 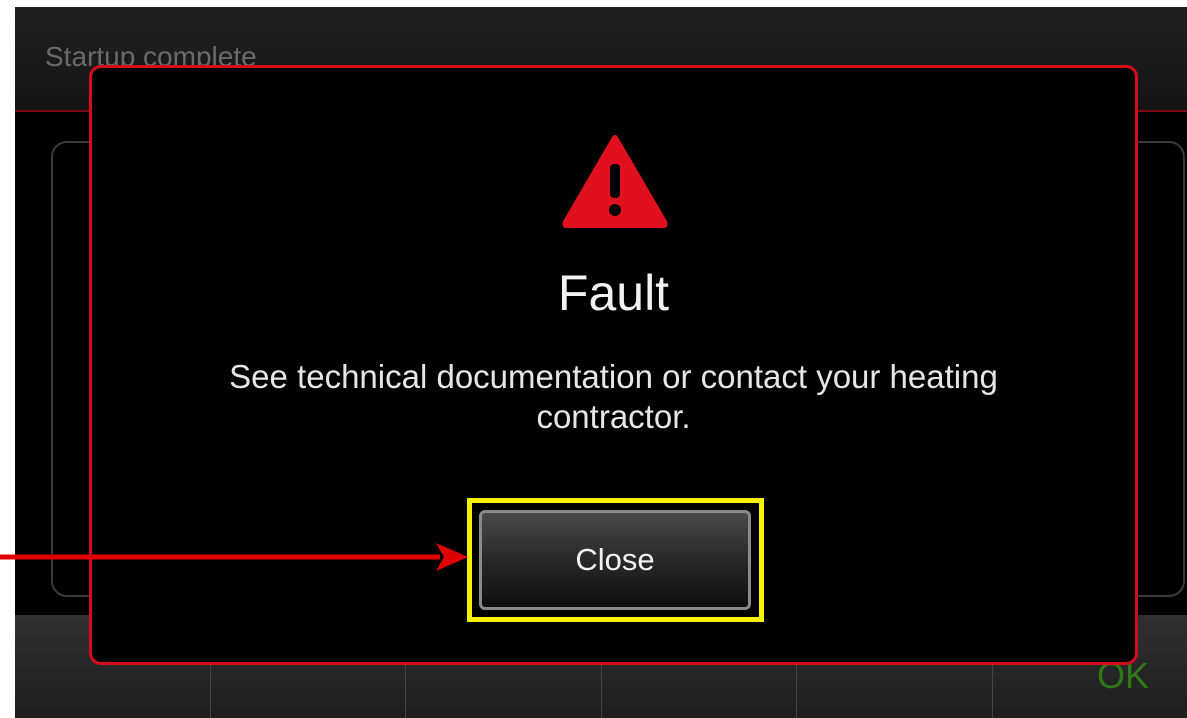 I want to click on pointer-arrow-icon, so click(x=234, y=557).